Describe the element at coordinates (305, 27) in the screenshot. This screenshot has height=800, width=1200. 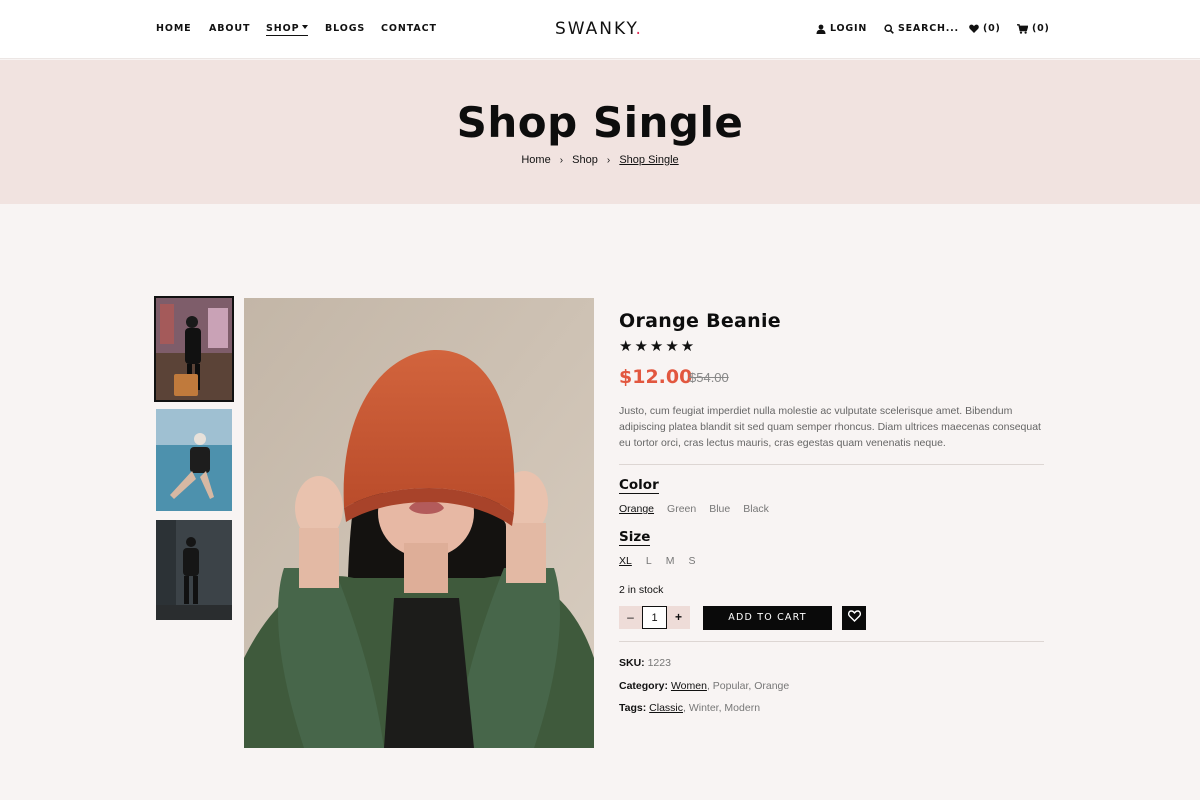
I see `caret-down-icon` at that location.